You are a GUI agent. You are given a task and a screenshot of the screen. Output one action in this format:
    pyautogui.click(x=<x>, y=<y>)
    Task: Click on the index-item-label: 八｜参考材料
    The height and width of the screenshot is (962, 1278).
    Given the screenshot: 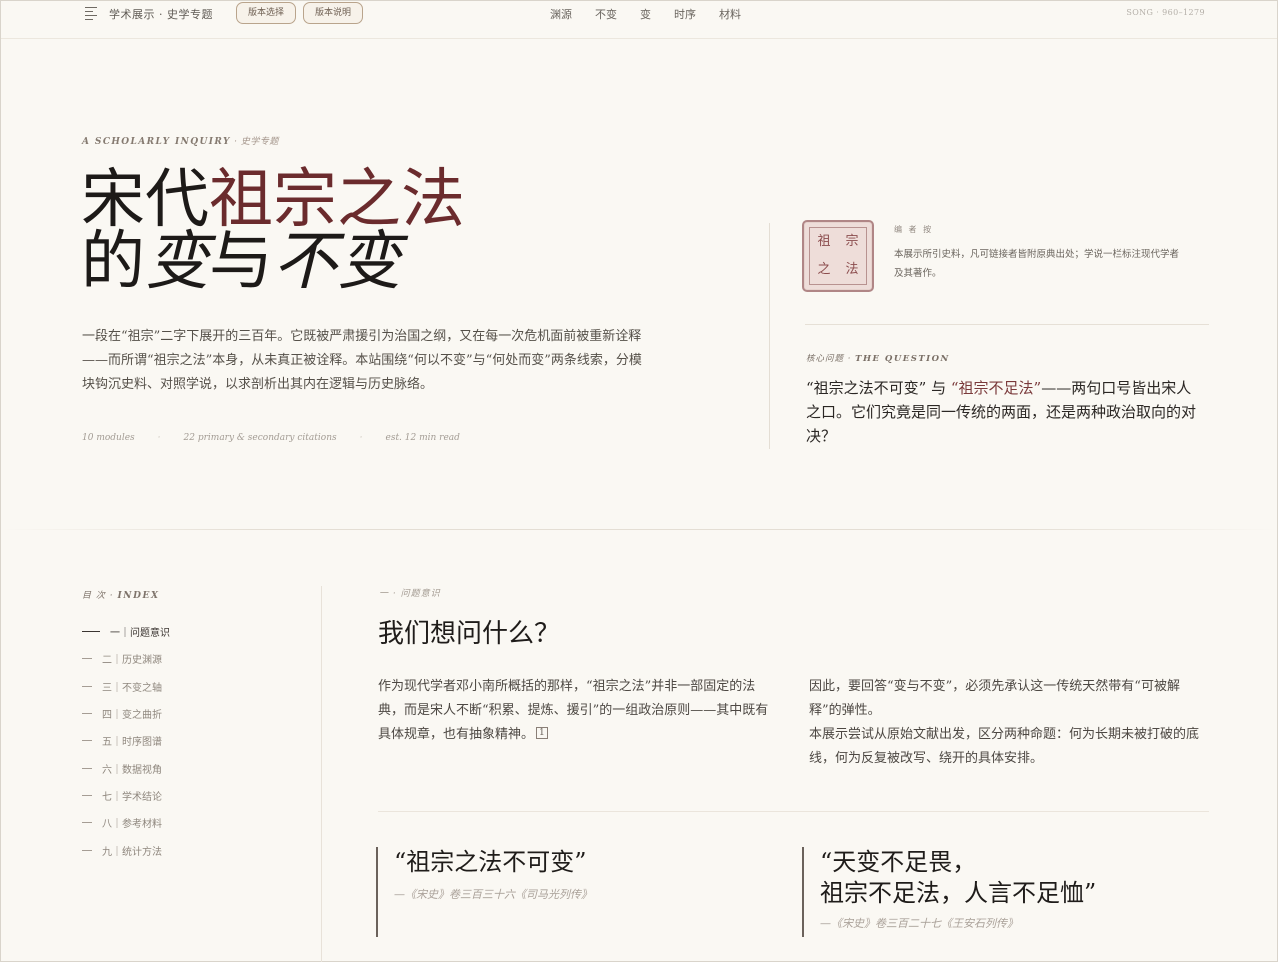 What is the action you would take?
    pyautogui.click(x=132, y=825)
    